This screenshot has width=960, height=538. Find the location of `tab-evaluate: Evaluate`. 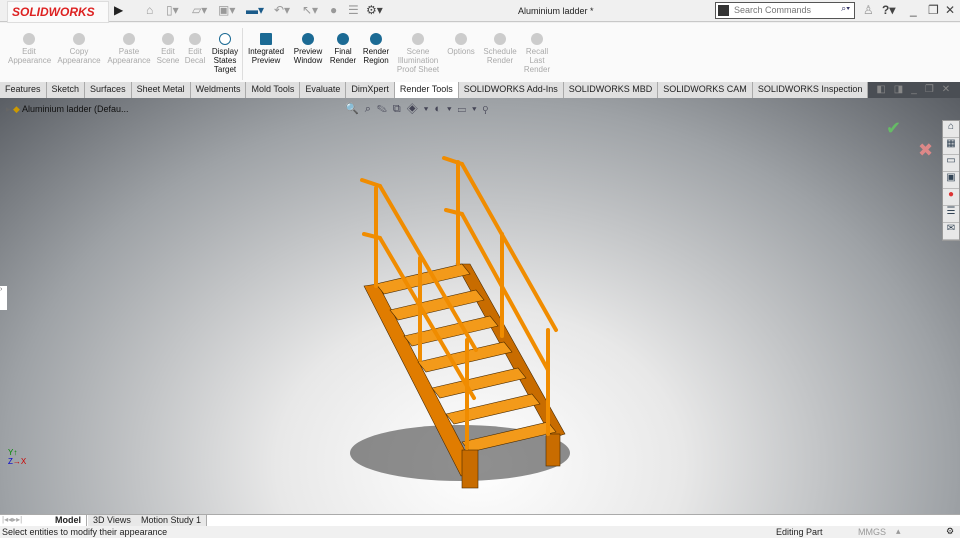

tab-evaluate: Evaluate is located at coordinates (323, 90).